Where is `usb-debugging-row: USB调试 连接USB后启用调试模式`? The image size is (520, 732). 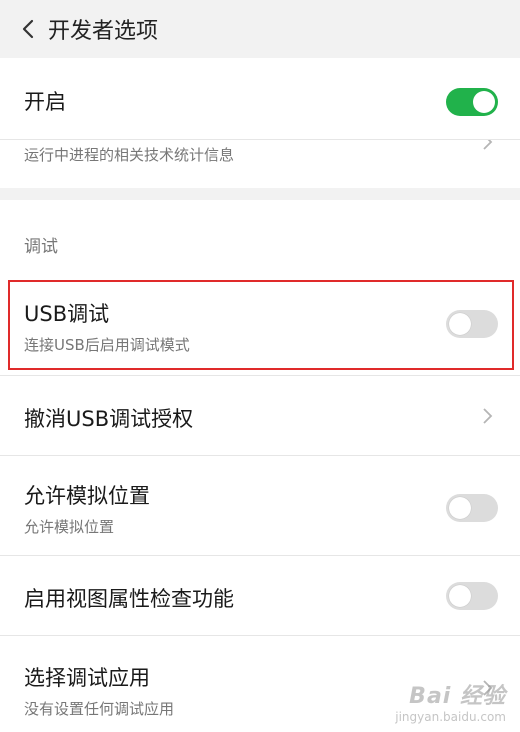 usb-debugging-row: USB调试 连接USB后启用调试模式 is located at coordinates (260, 326).